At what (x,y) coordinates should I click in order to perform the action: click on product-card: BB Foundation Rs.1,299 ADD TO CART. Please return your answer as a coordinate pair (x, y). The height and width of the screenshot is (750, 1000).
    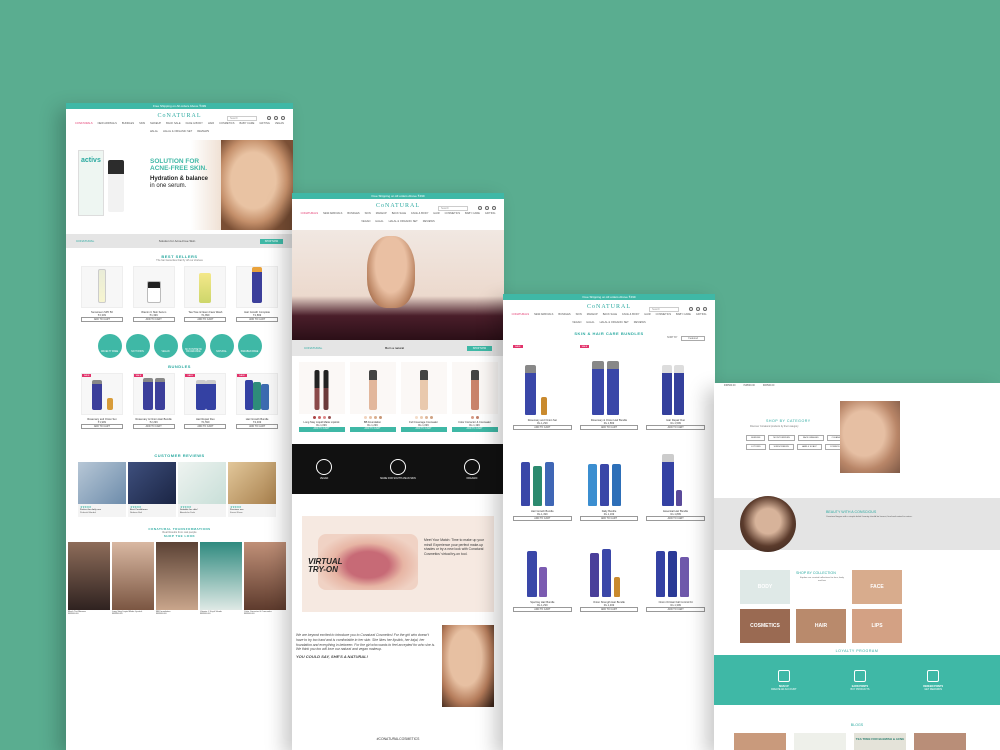
    Looking at the image, I should click on (372, 397).